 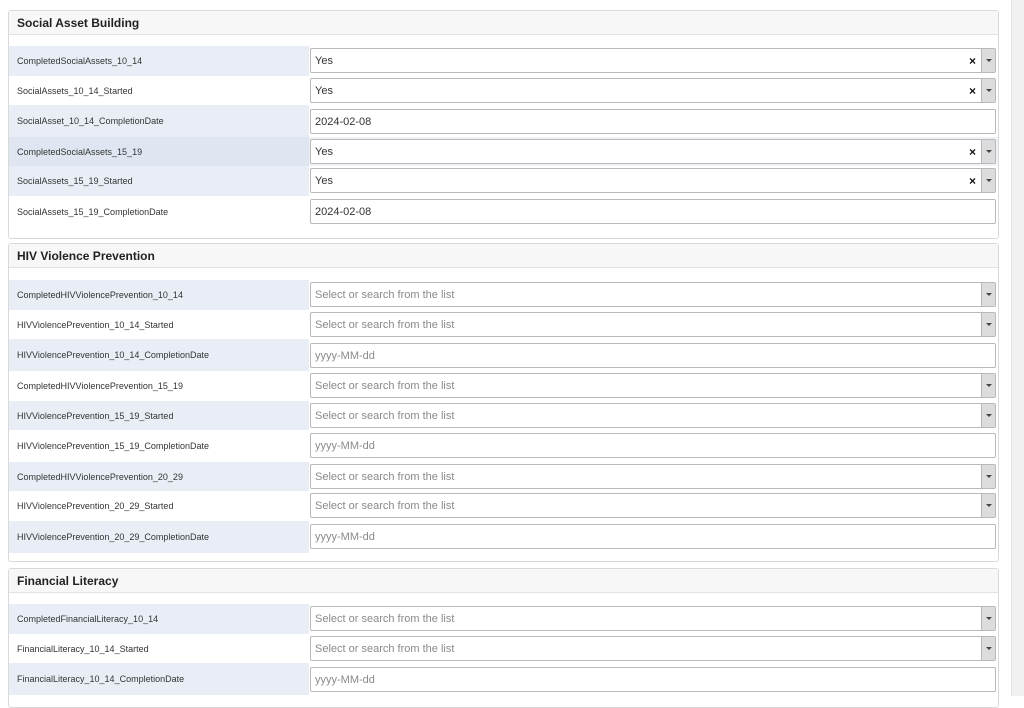 What do you see at coordinates (653, 445) in the screenshot?
I see `hiv-violence-prevention-15-19-completion-date-input: yyyy-MM-dd` at bounding box center [653, 445].